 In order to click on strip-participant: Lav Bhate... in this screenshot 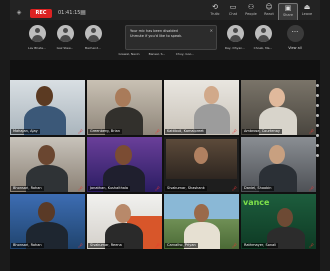, I will do `click(37, 40)`.